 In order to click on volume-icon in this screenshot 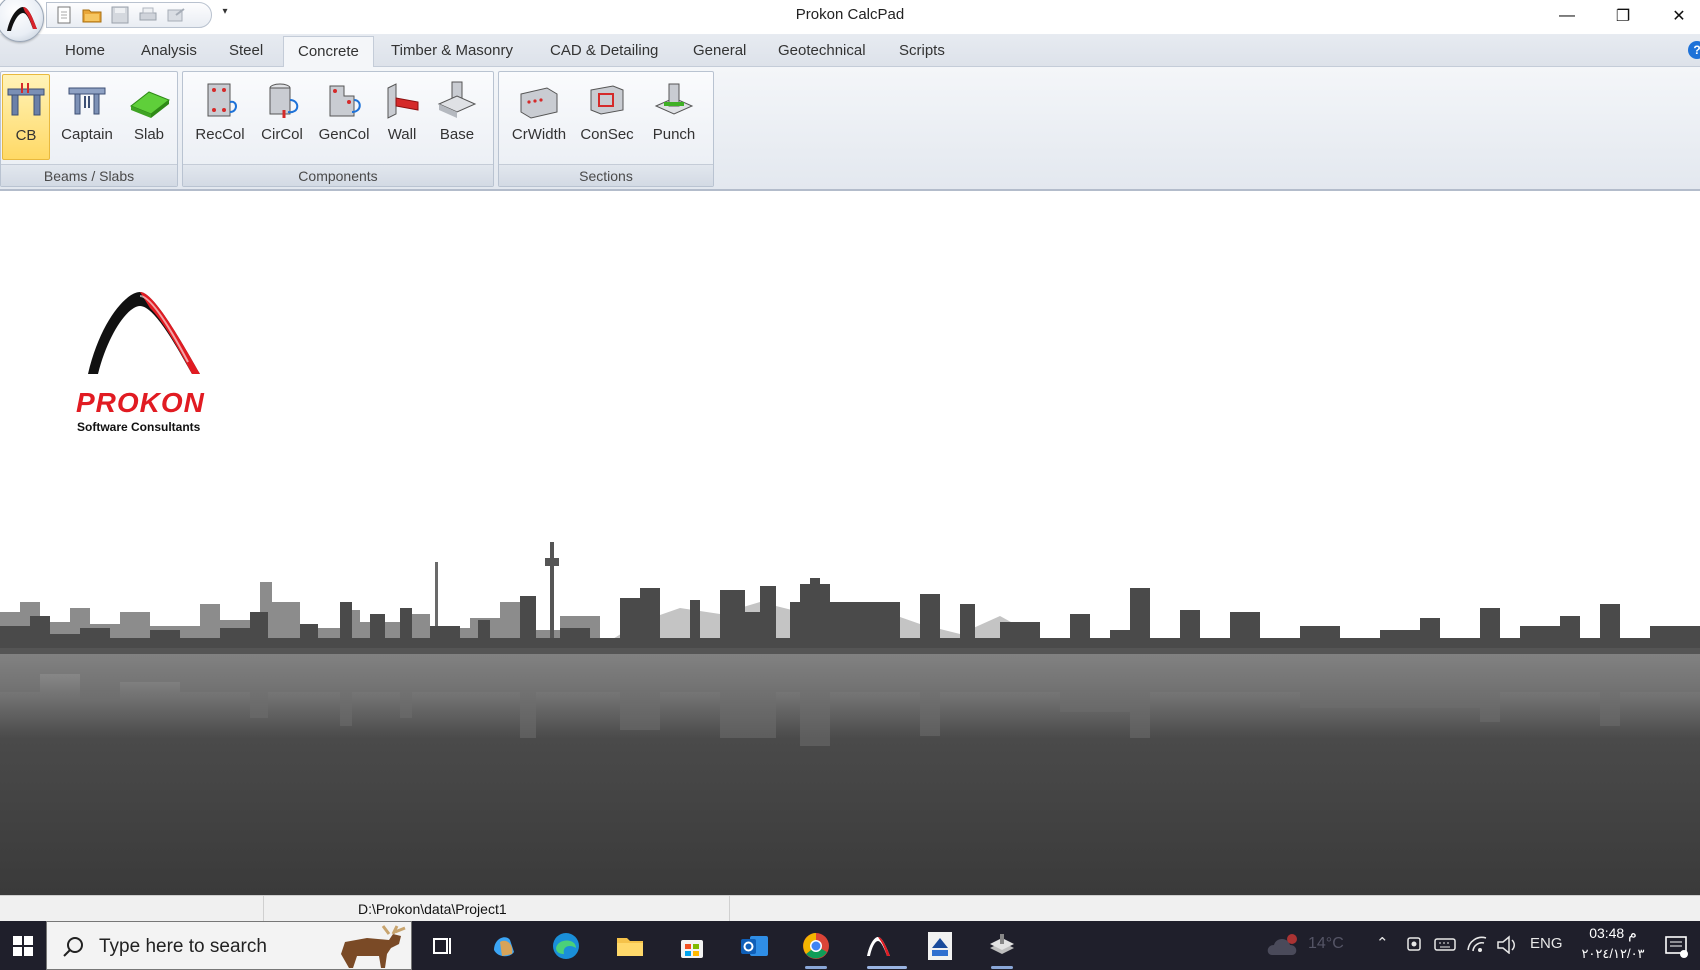, I will do `click(1508, 944)`.